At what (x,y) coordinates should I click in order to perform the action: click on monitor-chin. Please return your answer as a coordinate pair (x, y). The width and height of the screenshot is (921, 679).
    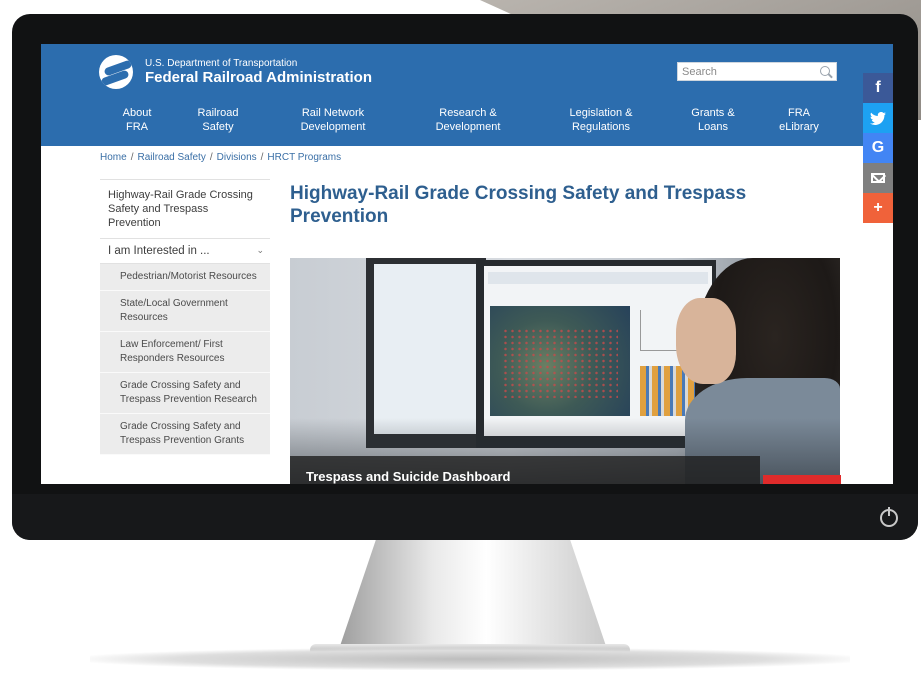
    Looking at the image, I should click on (465, 517).